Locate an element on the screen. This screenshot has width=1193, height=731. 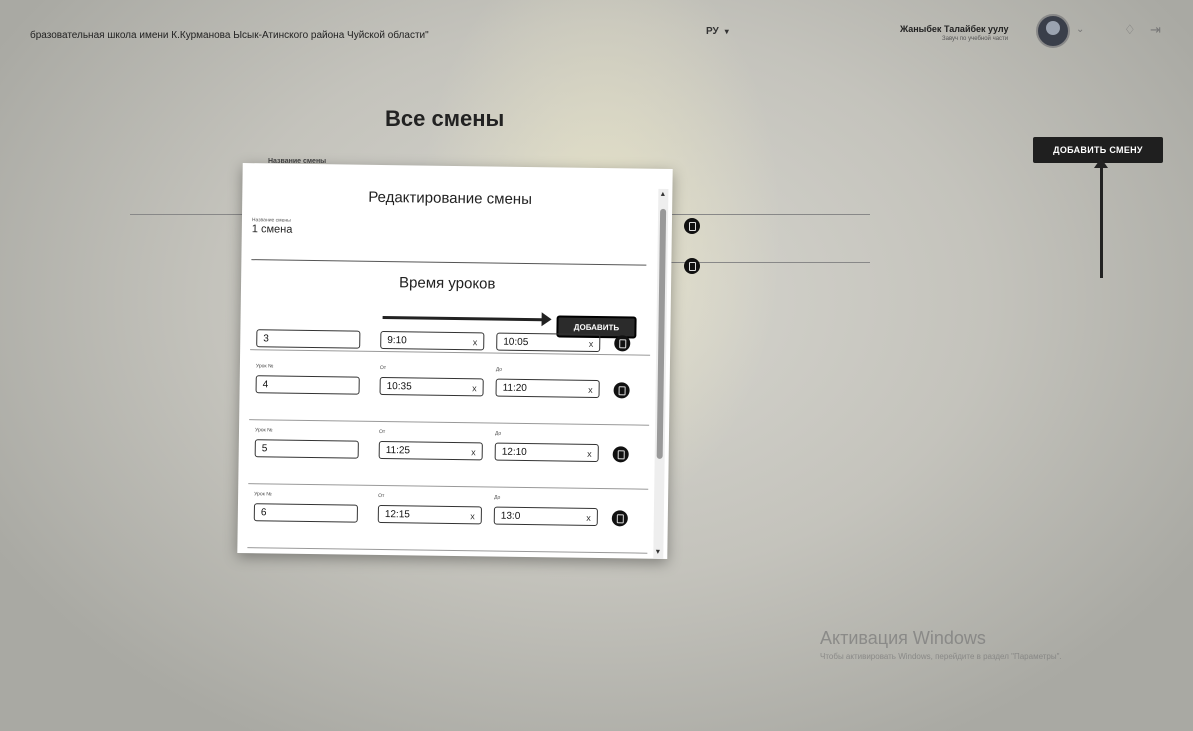
lesson-number-input: 6 is located at coordinates (305, 513).